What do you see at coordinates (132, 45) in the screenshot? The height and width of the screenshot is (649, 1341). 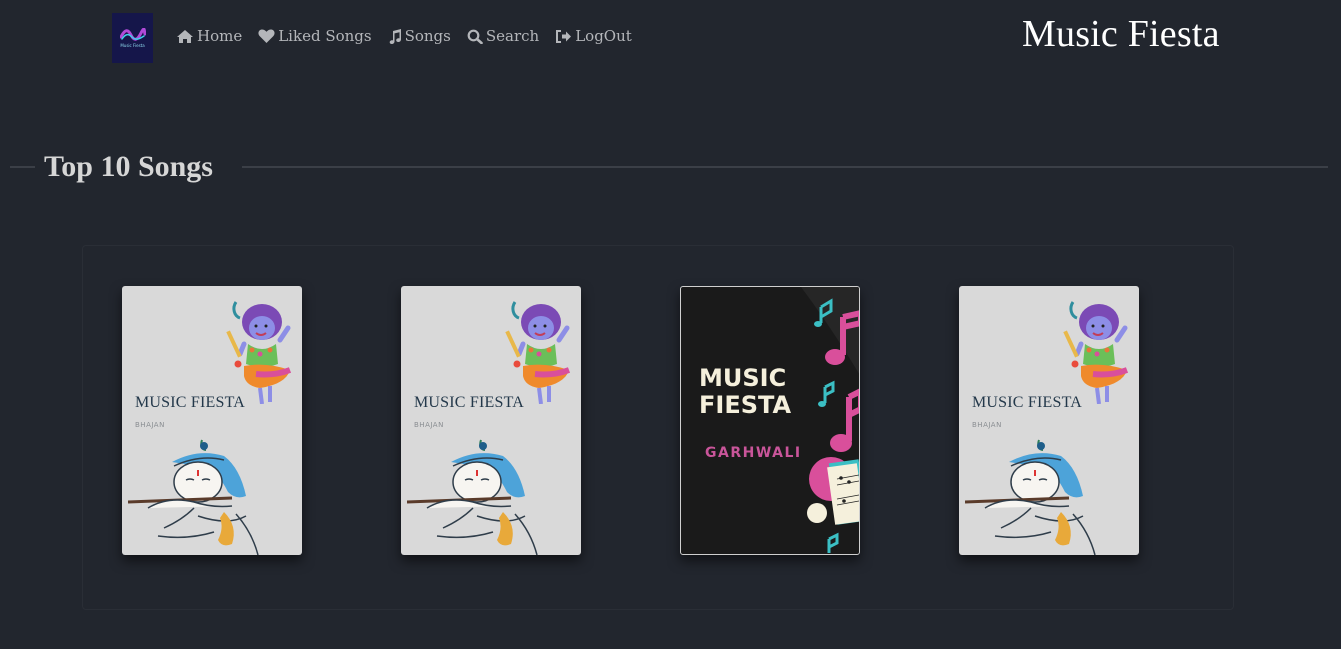 I see `logo-text: Music Fiesta` at bounding box center [132, 45].